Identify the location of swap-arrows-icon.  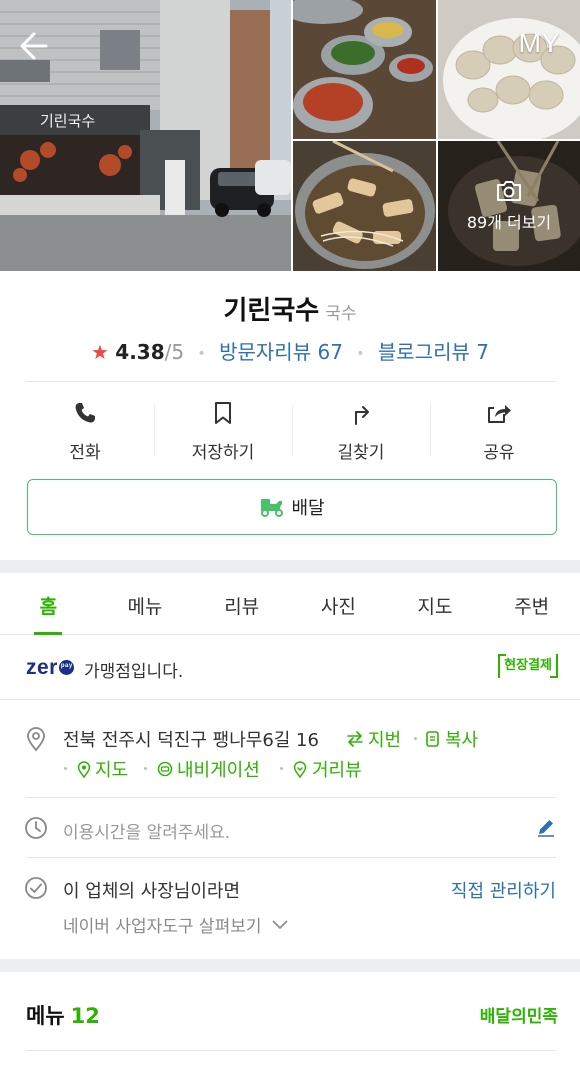
(355, 739).